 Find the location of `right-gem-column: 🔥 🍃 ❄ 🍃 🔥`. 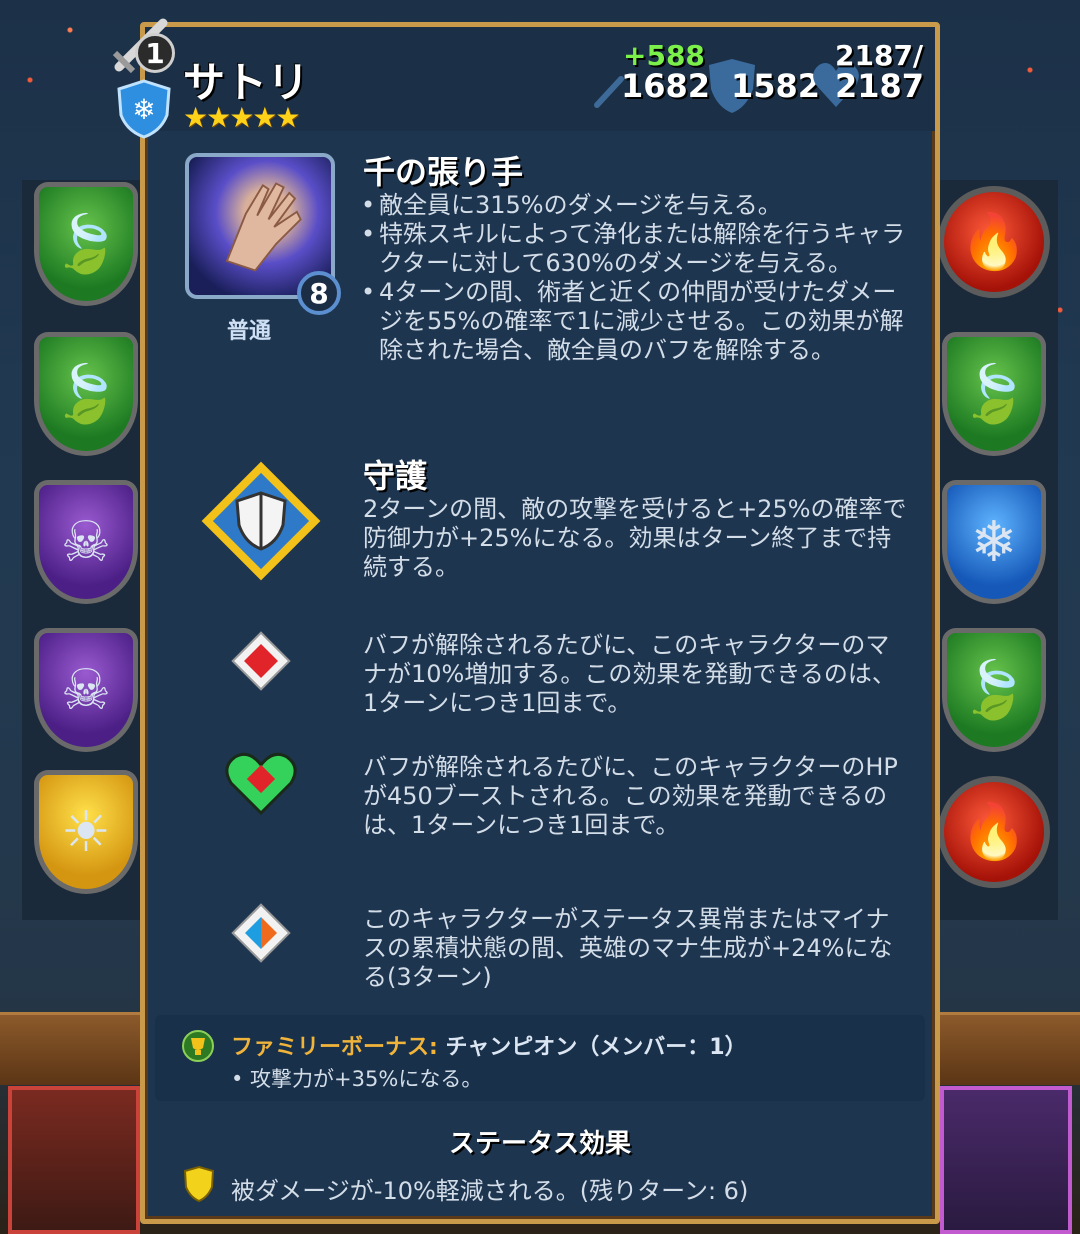

right-gem-column: 🔥 🍃 ❄ 🍃 🔥 is located at coordinates (998, 550).